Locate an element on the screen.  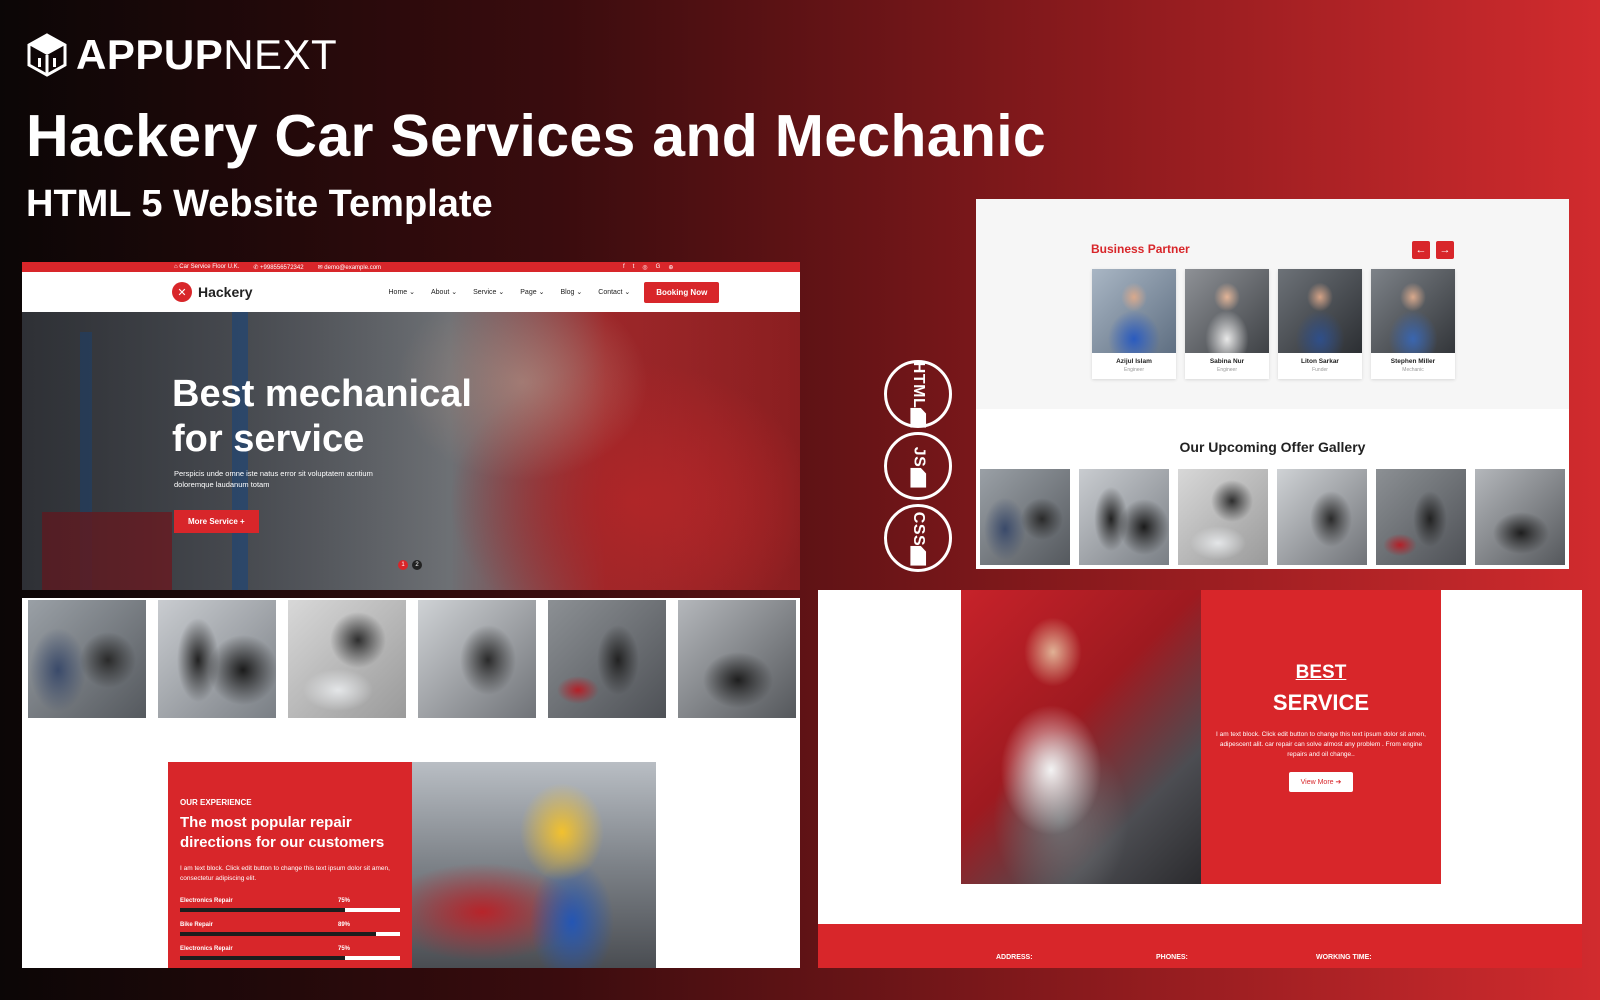
team-member-card: Stephen Miller Mechanic is located at coordinates (1413, 324).